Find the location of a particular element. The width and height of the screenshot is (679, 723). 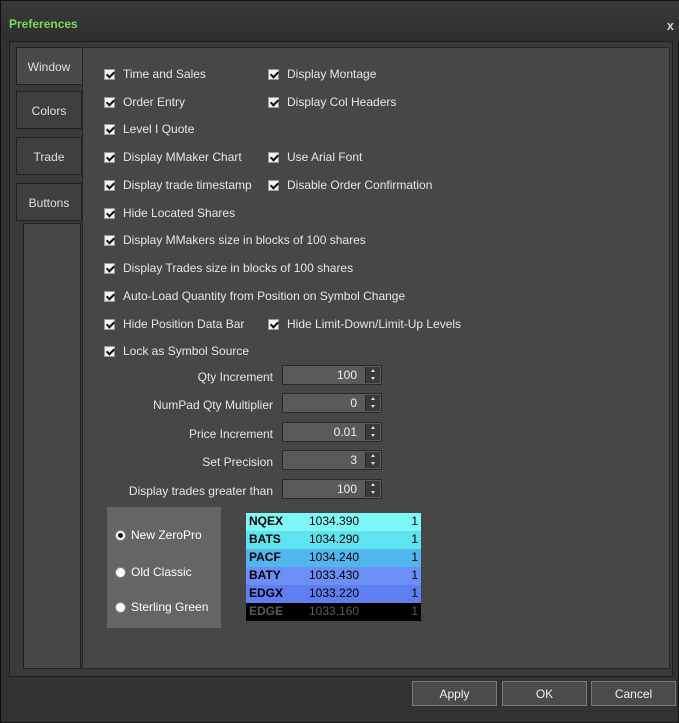

preview-exchange: BATY is located at coordinates (265, 575).